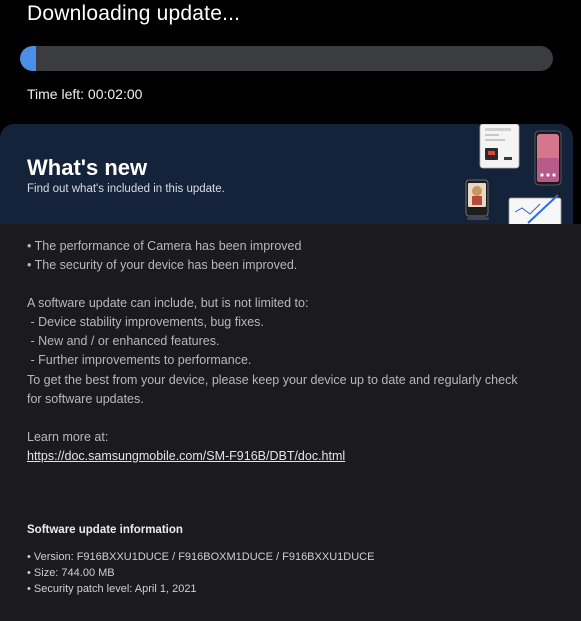 Image resolution: width=581 pixels, height=621 pixels. I want to click on folding-phone-icon, so click(477, 199).